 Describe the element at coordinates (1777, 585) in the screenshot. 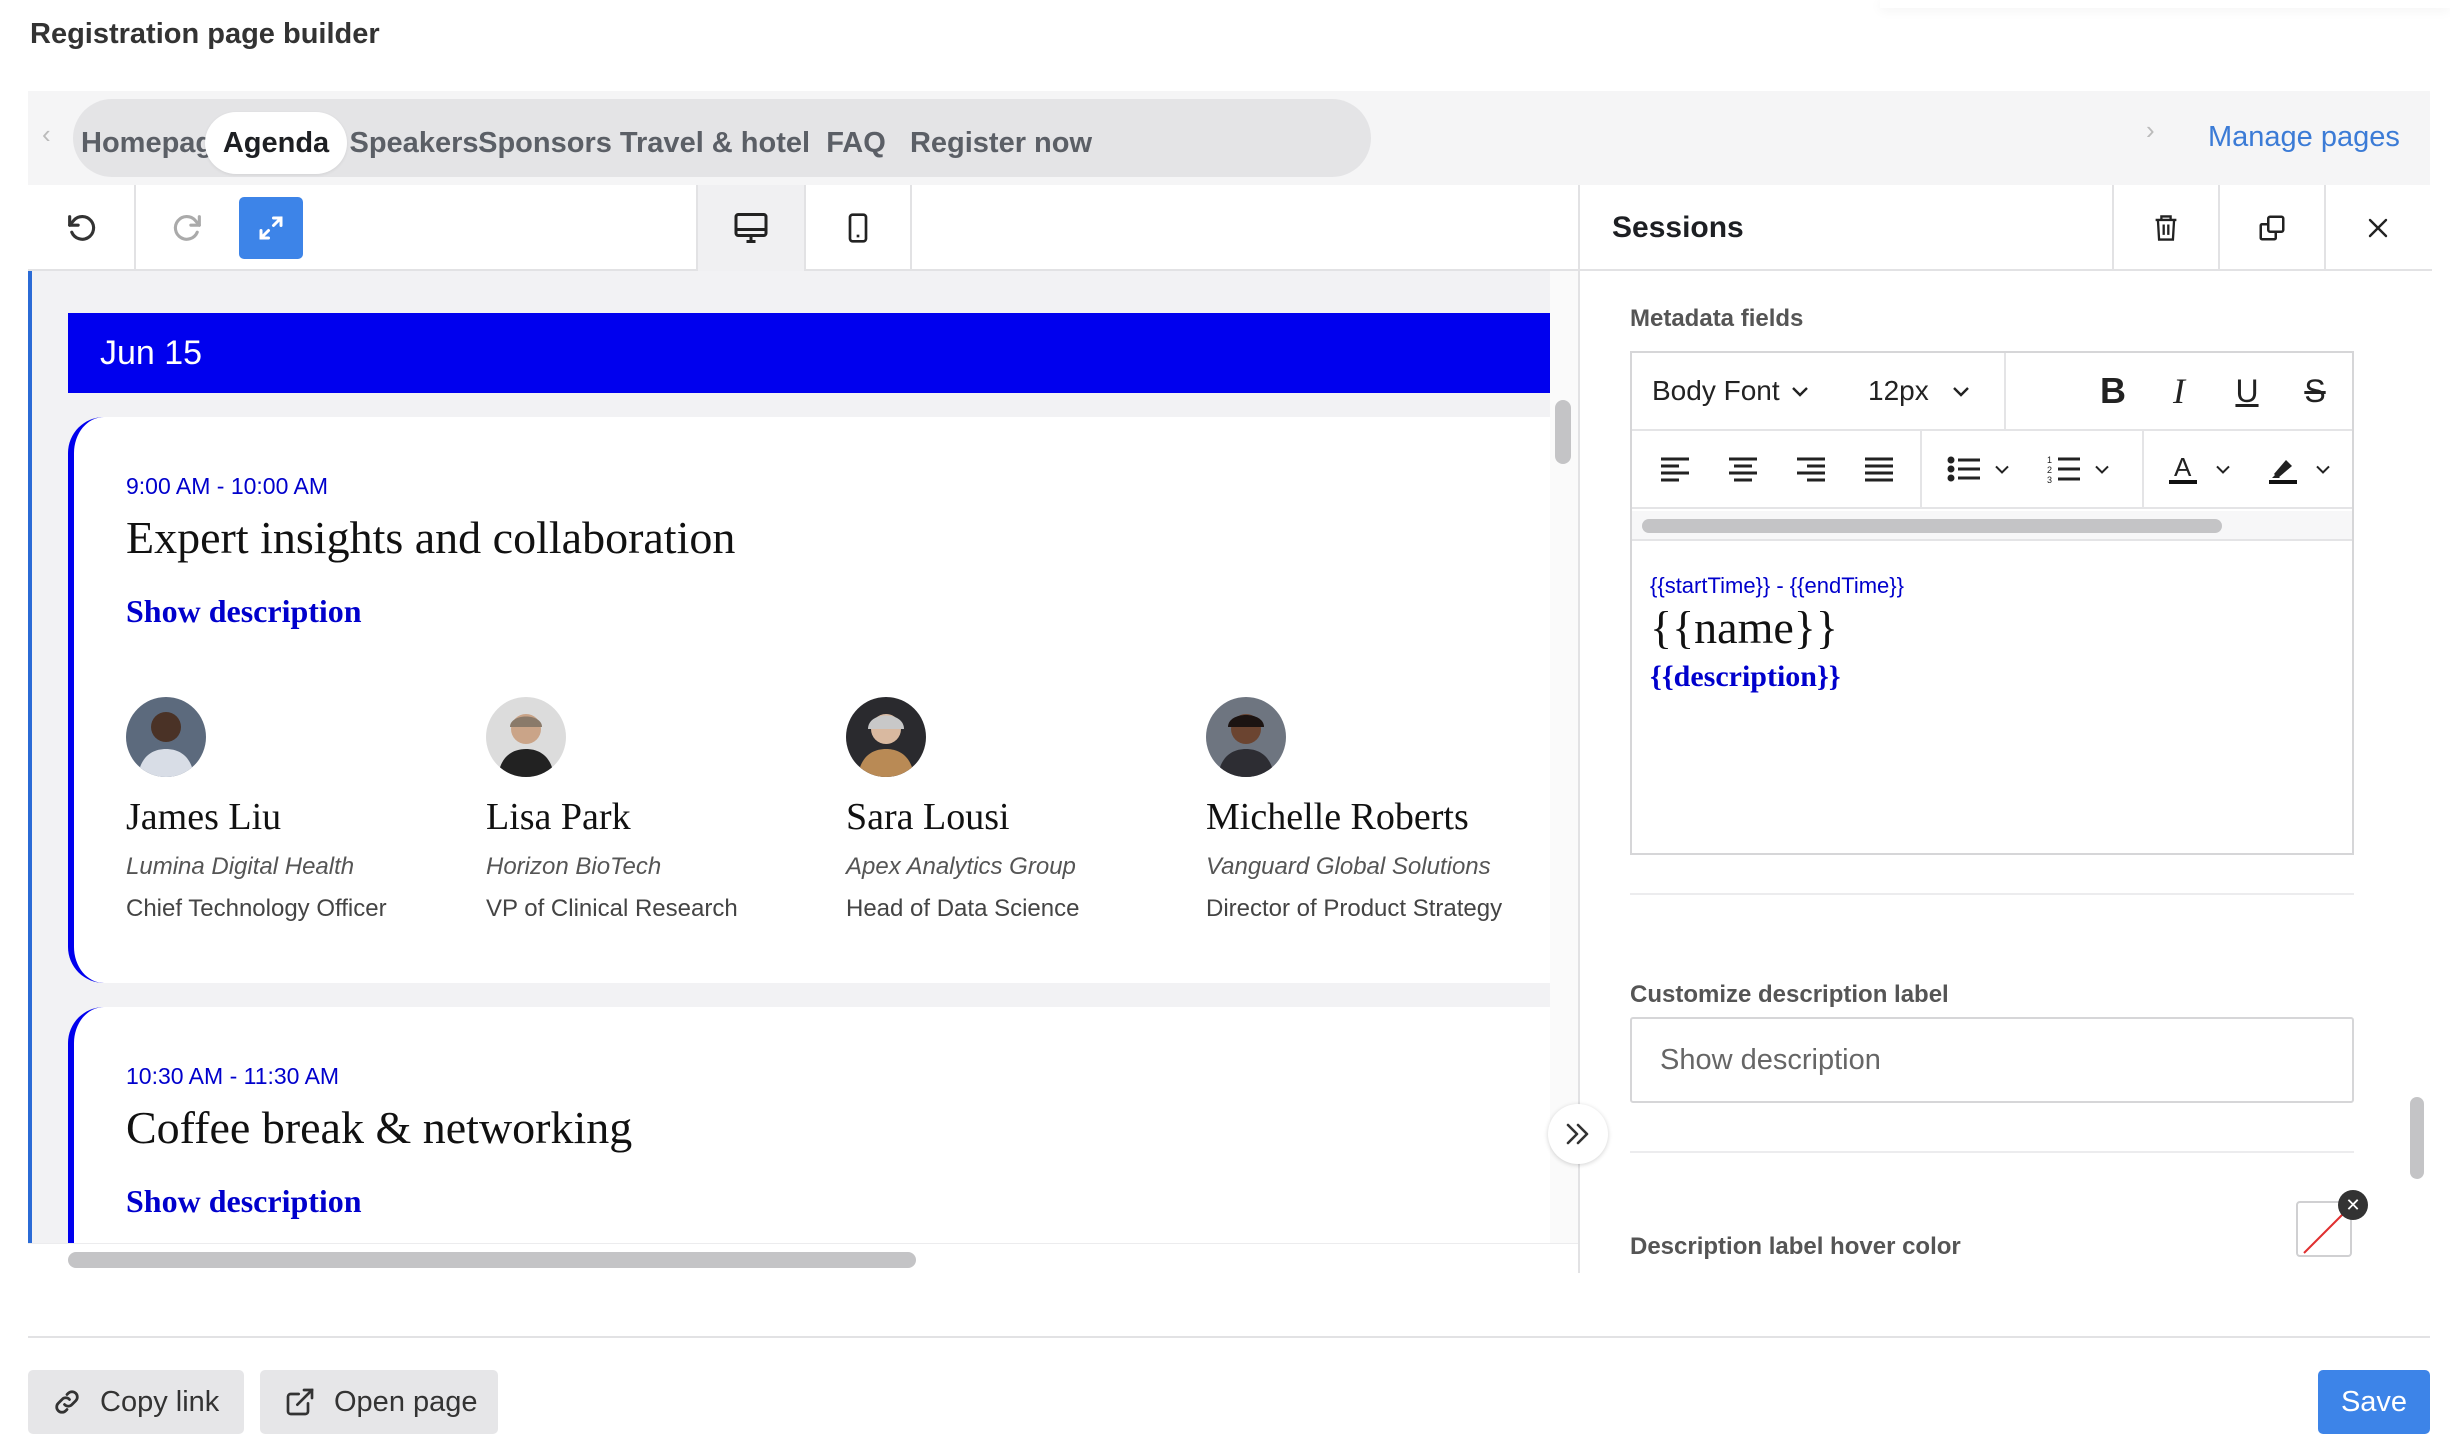

I see `template-time: {{startTime}} - {{endTime}}` at that location.